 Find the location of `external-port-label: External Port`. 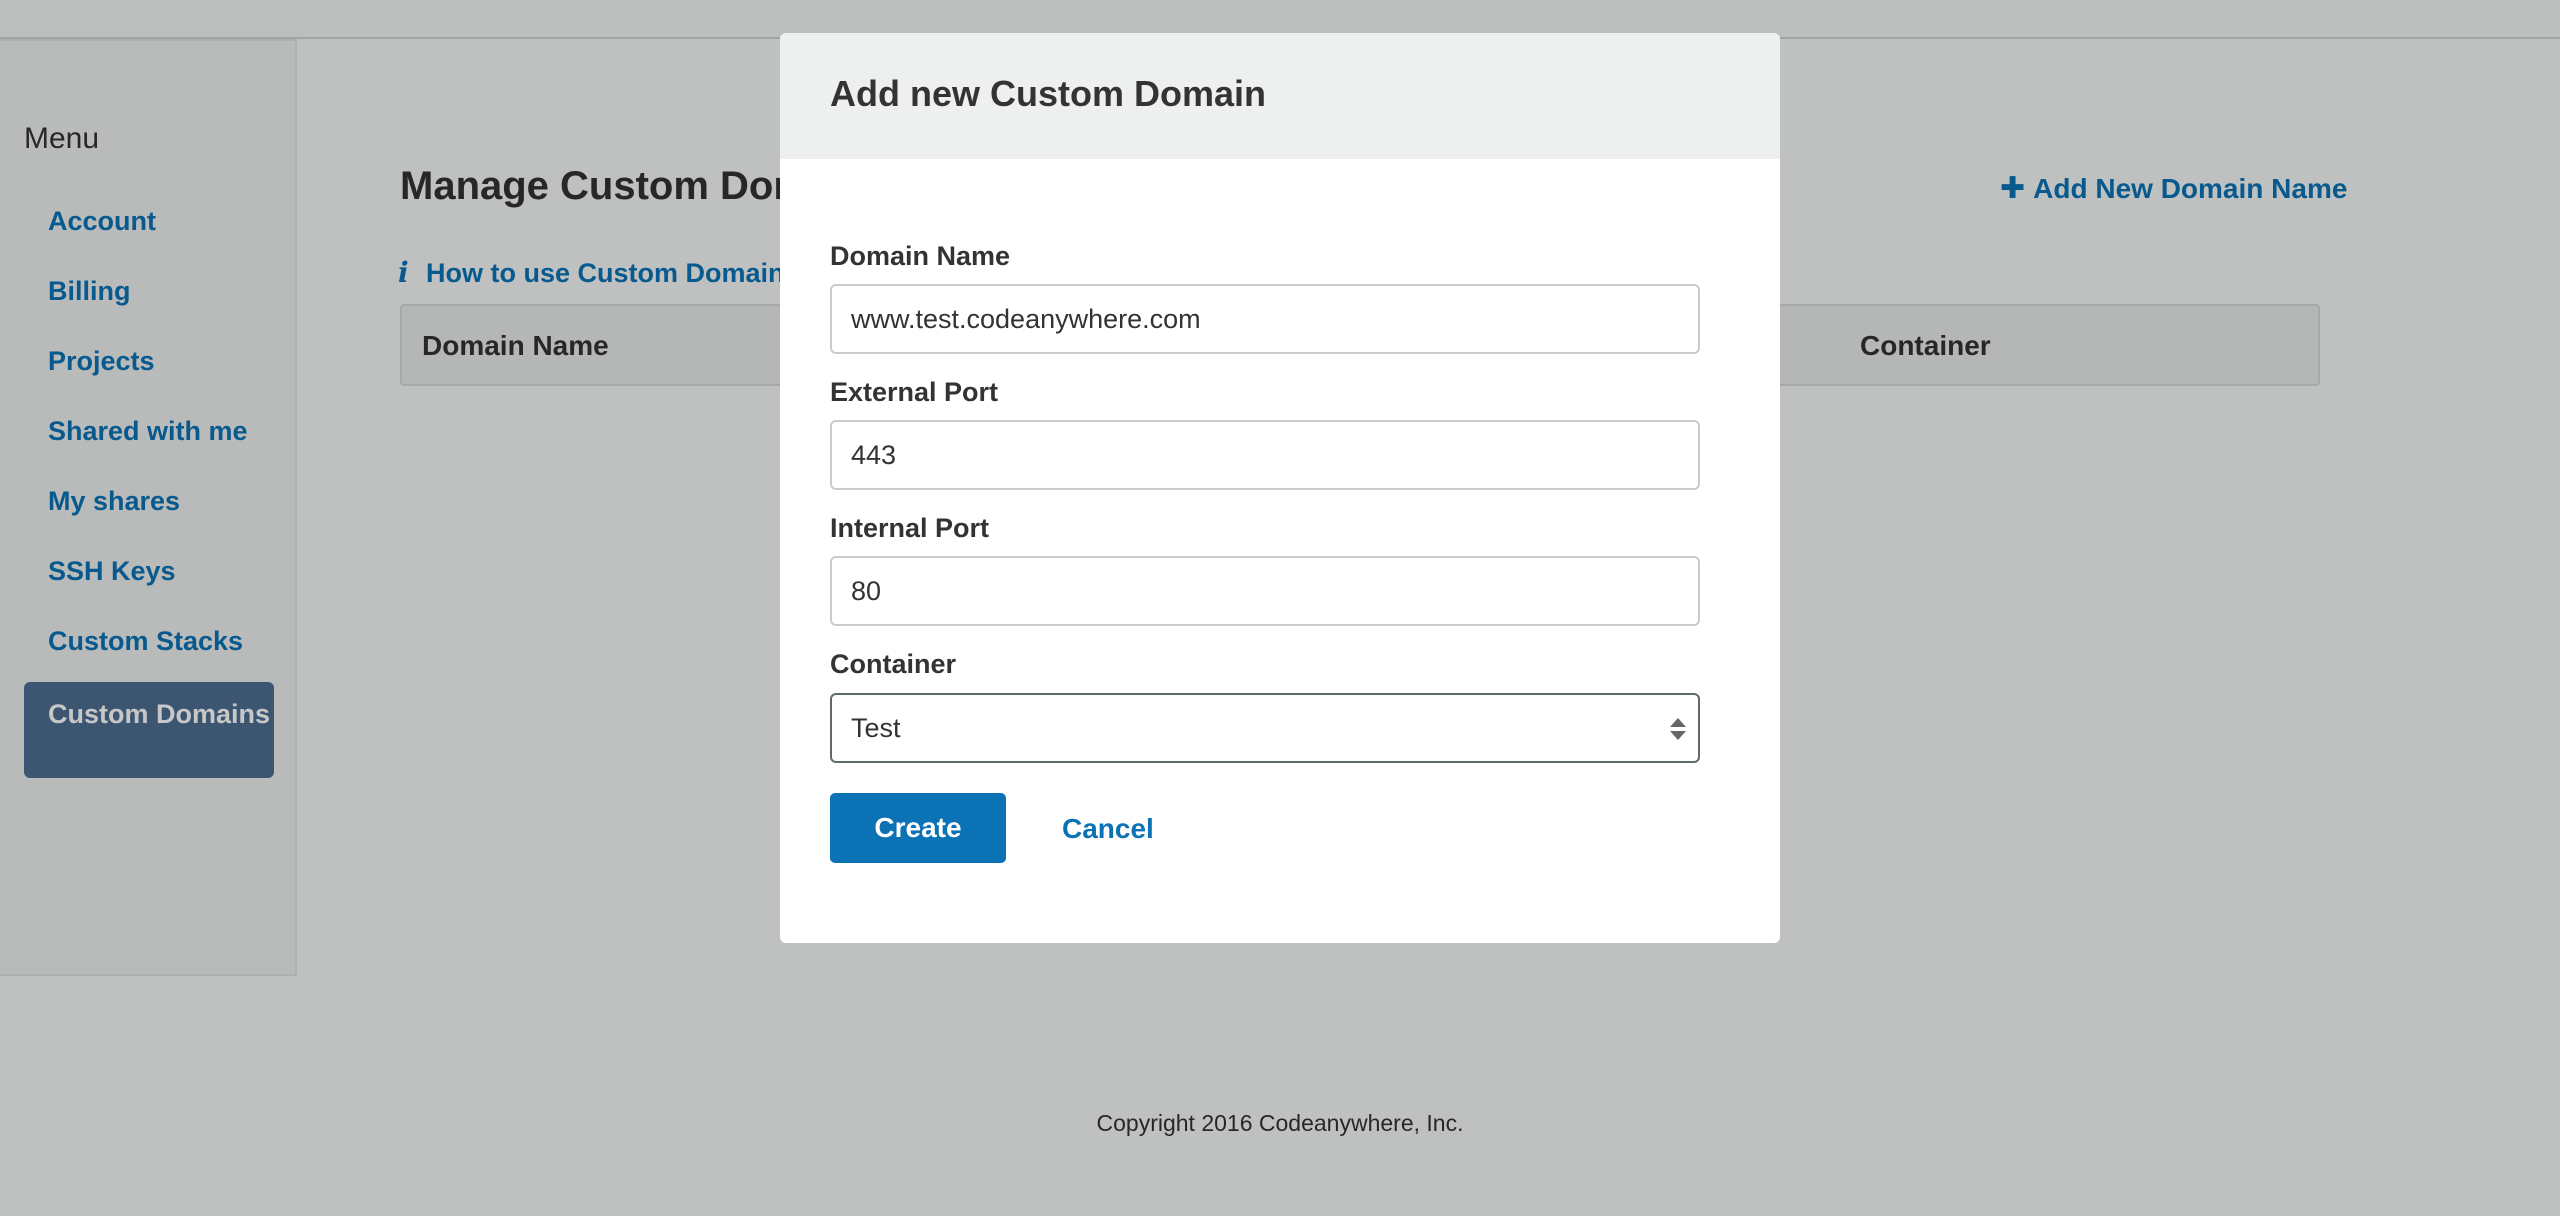

external-port-label: External Port is located at coordinates (914, 392).